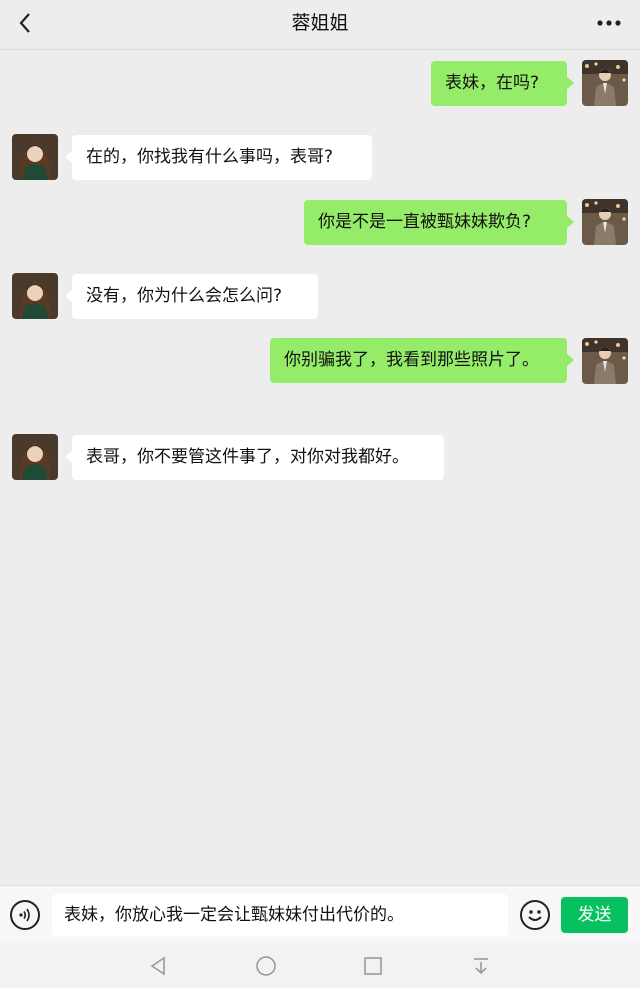 This screenshot has height=988, width=640. I want to click on nav-recents-button, so click(373, 966).